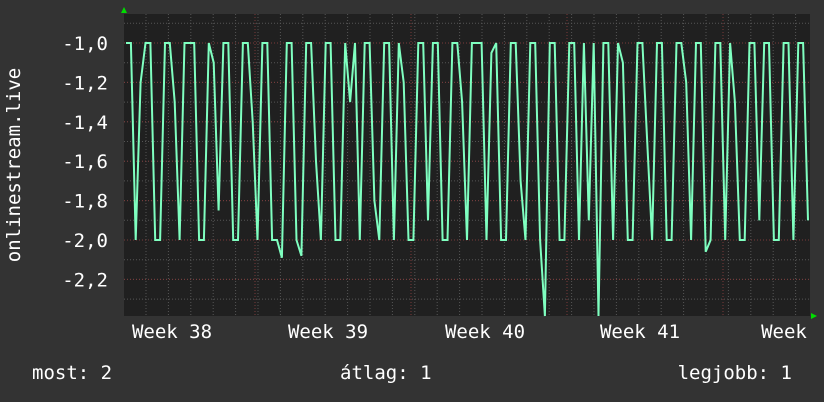  Describe the element at coordinates (328, 332) in the screenshot. I see `x-tick-label: Week 39` at that location.